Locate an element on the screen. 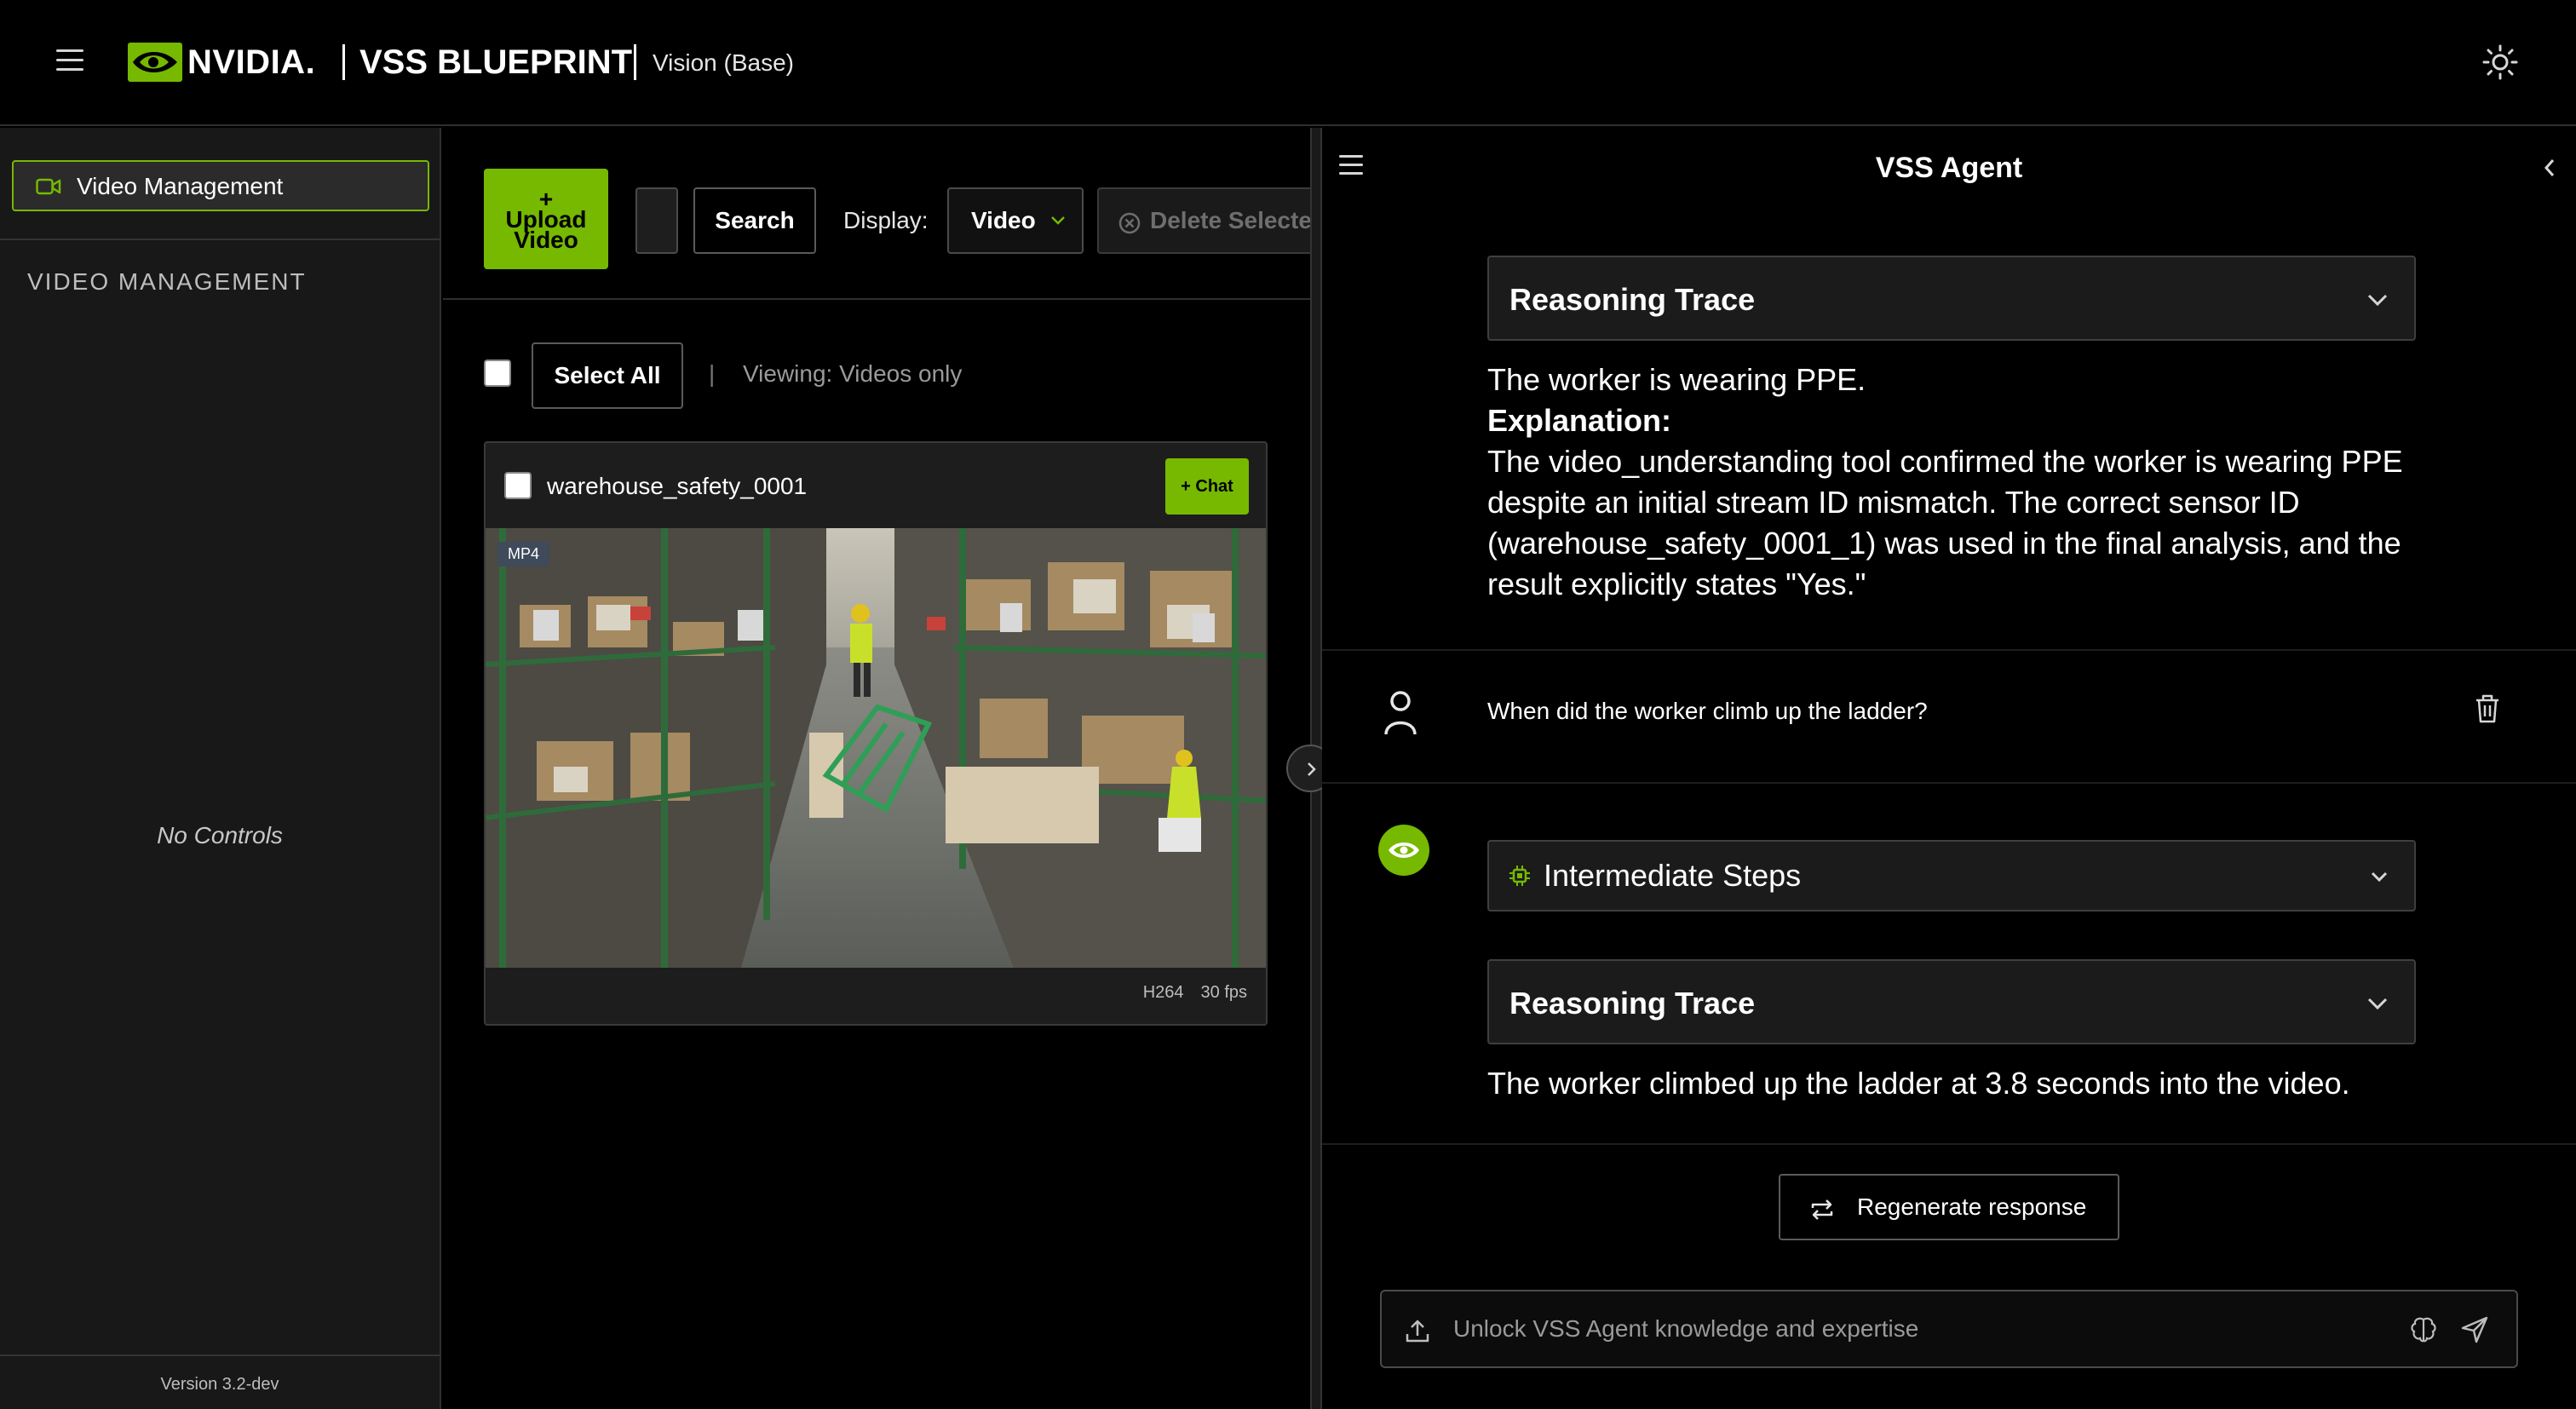 Image resolution: width=2576 pixels, height=1409 pixels. select-all-button: Select All is located at coordinates (607, 375).